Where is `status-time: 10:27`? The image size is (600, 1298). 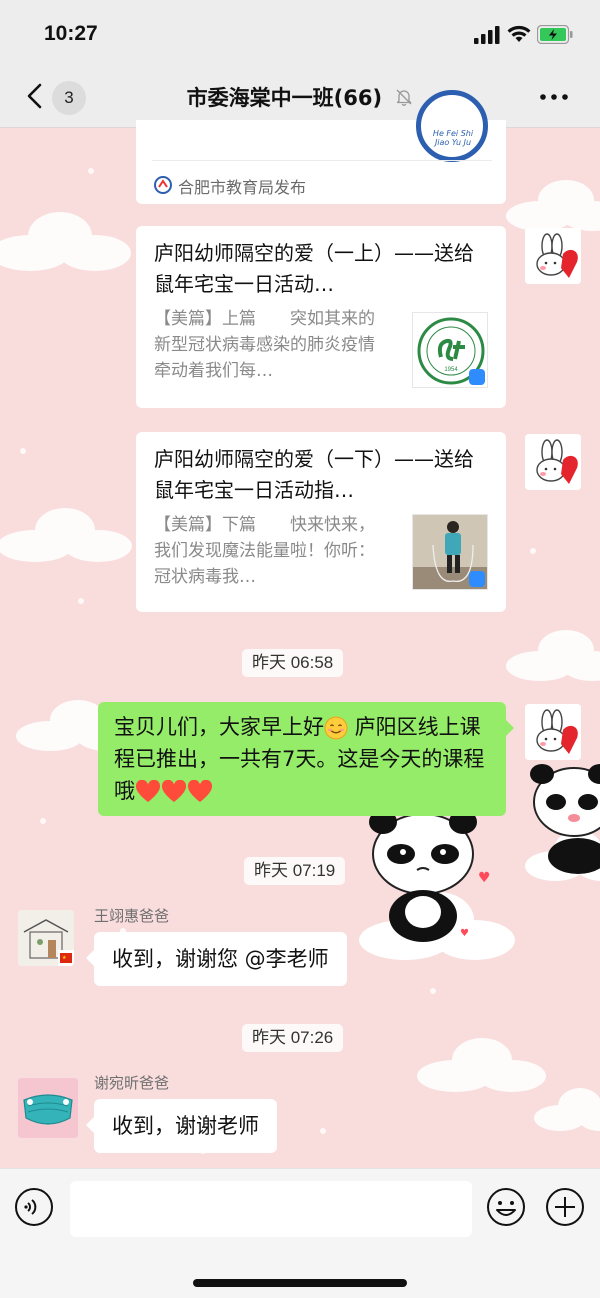 status-time: 10:27 is located at coordinates (71, 33).